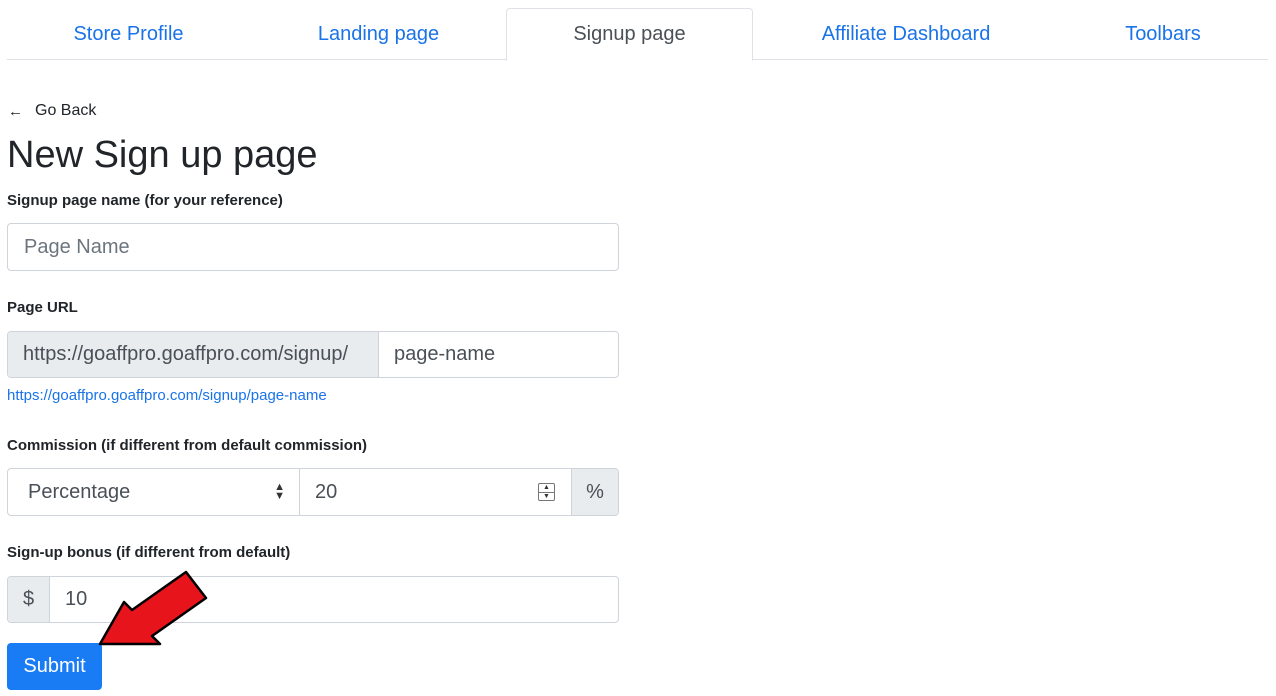 This screenshot has height=696, width=1276. I want to click on commission-type-value: Percentage, so click(79, 491).